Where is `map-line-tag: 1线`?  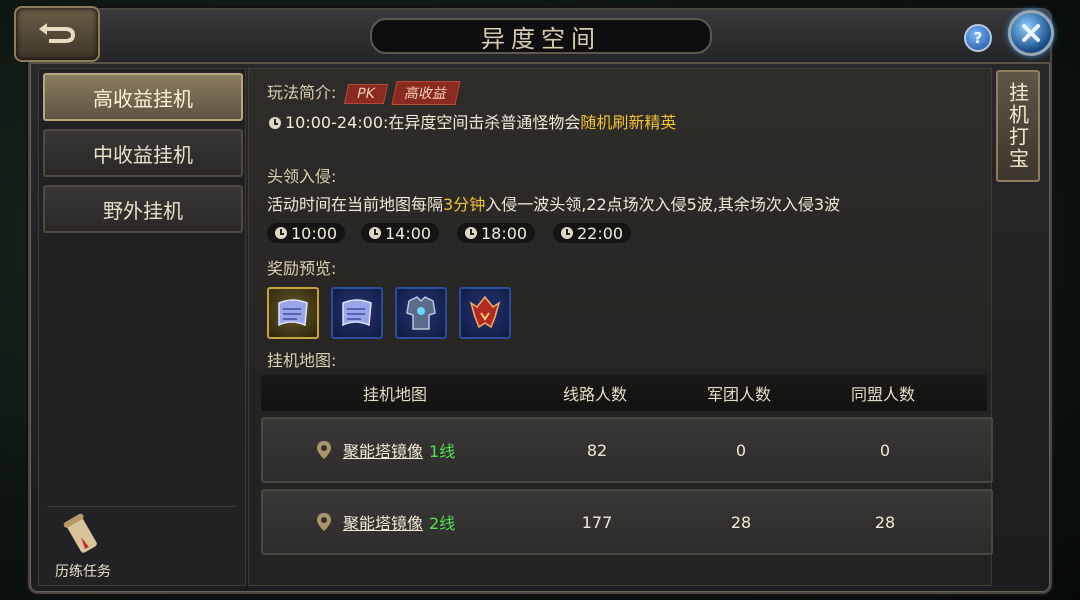 map-line-tag: 1线 is located at coordinates (442, 451).